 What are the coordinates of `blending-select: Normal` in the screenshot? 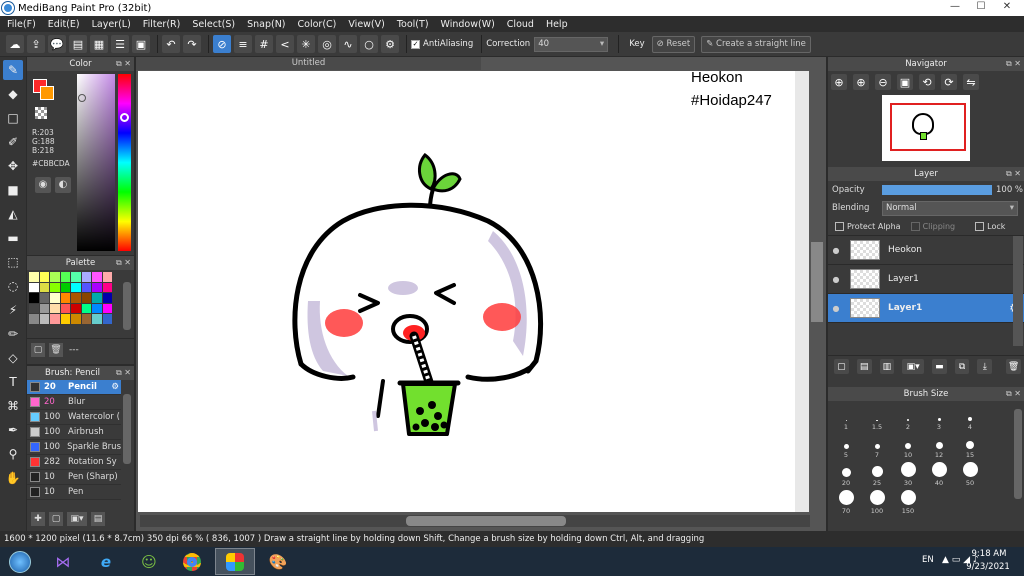 It's located at (950, 208).